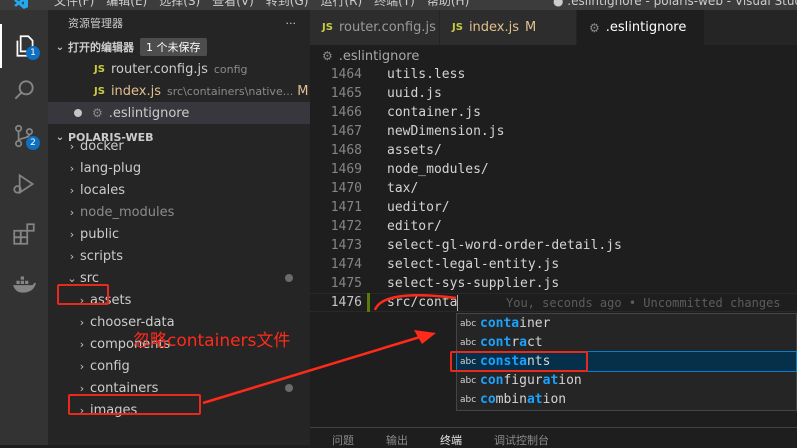 The image size is (797, 448). Describe the element at coordinates (346, 283) in the screenshot. I see `line-number: 1475` at that location.